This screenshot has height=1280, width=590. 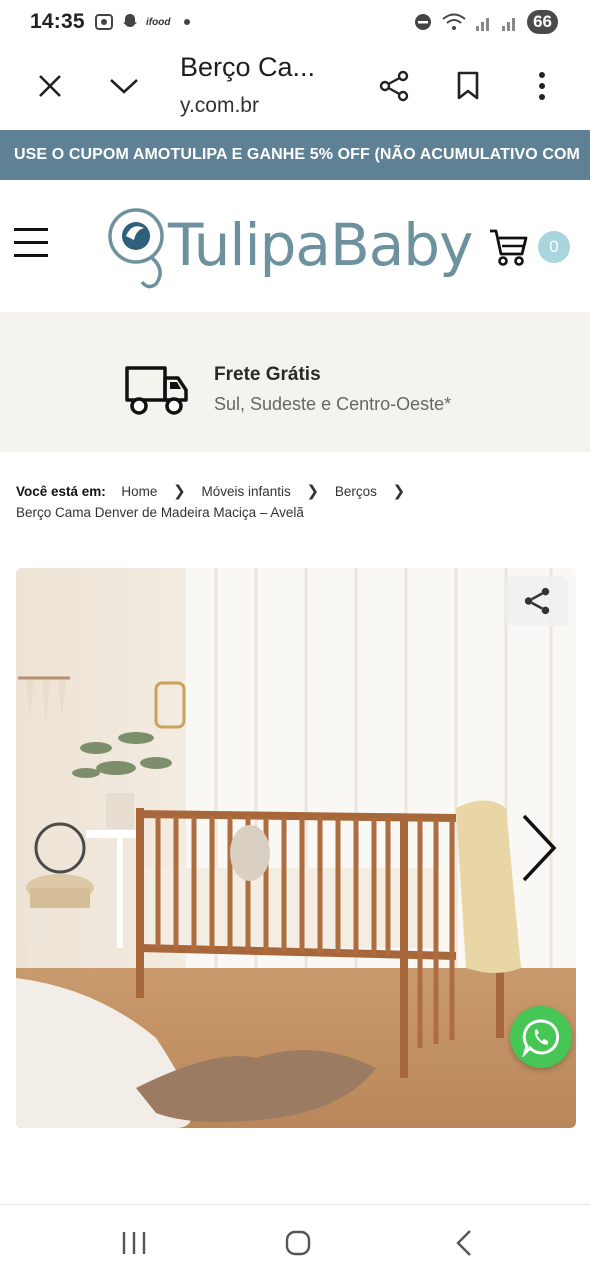 I want to click on site-logo: TulipaBaby, so click(x=290, y=245).